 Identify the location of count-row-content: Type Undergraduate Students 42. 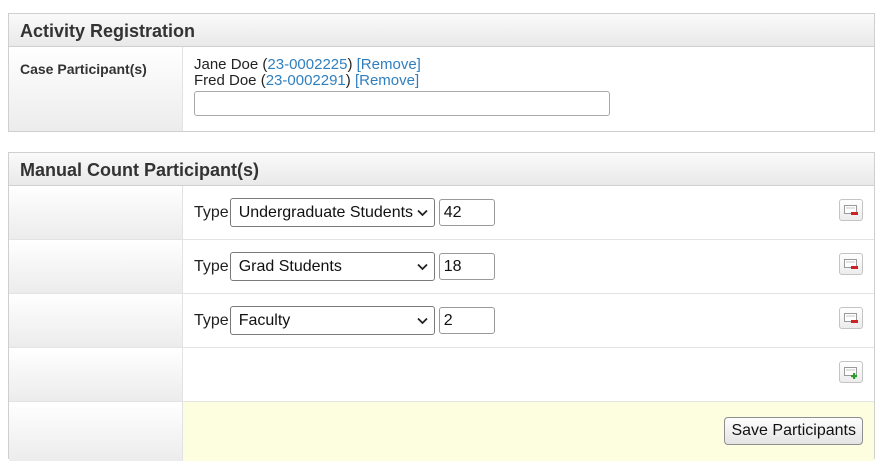
(528, 212).